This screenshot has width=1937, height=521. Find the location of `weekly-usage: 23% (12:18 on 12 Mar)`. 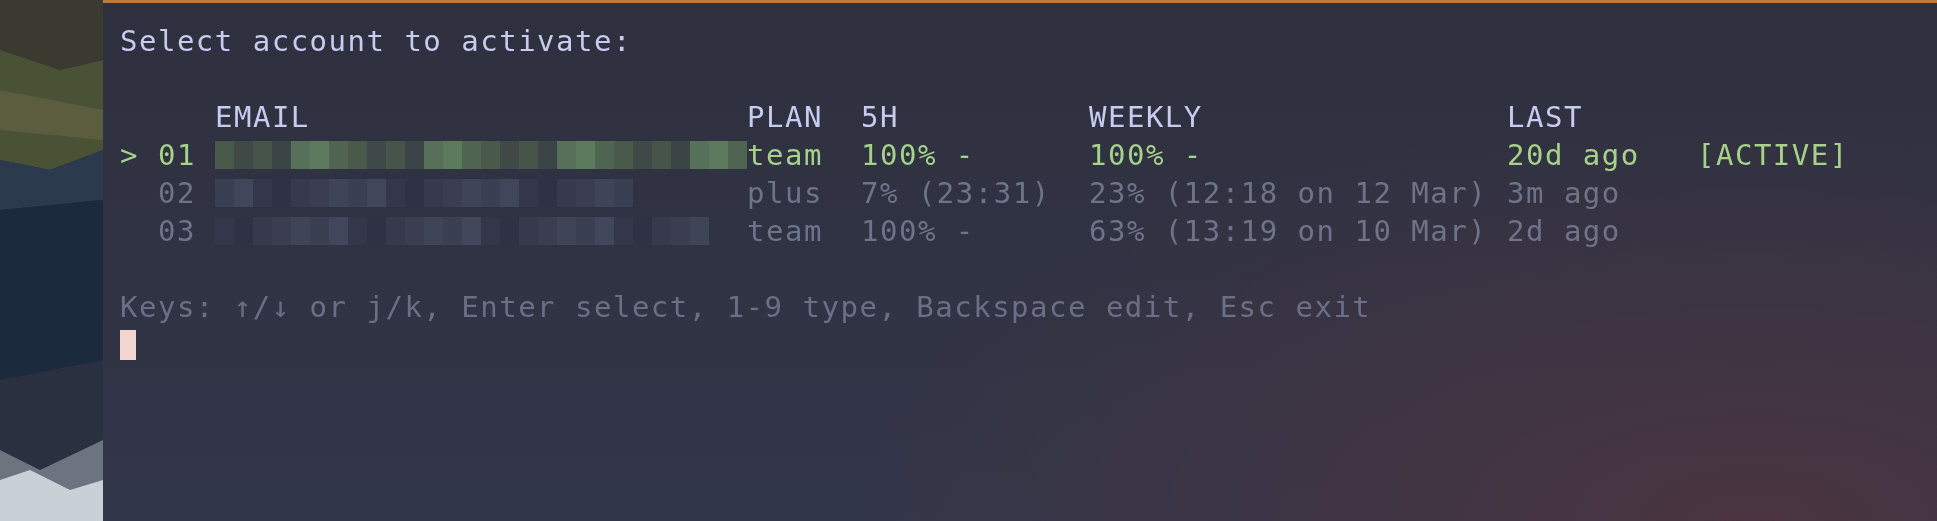

weekly-usage: 23% (12:18 on 12 Mar) is located at coordinates (1289, 193).